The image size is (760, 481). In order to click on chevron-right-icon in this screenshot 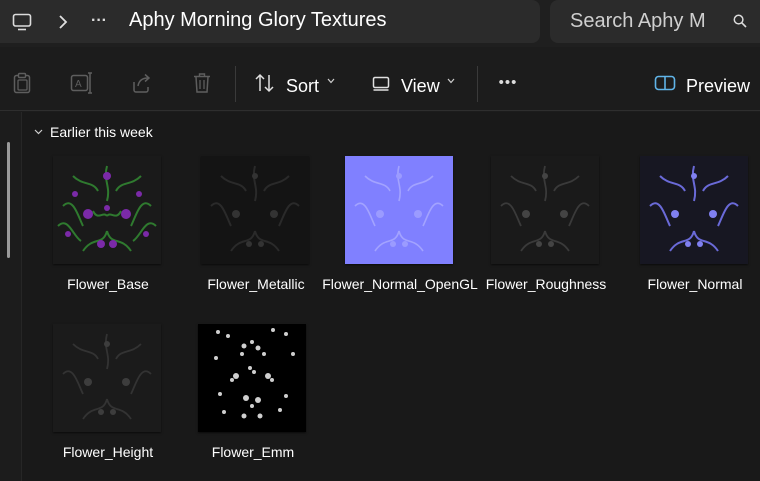, I will do `click(63, 22)`.